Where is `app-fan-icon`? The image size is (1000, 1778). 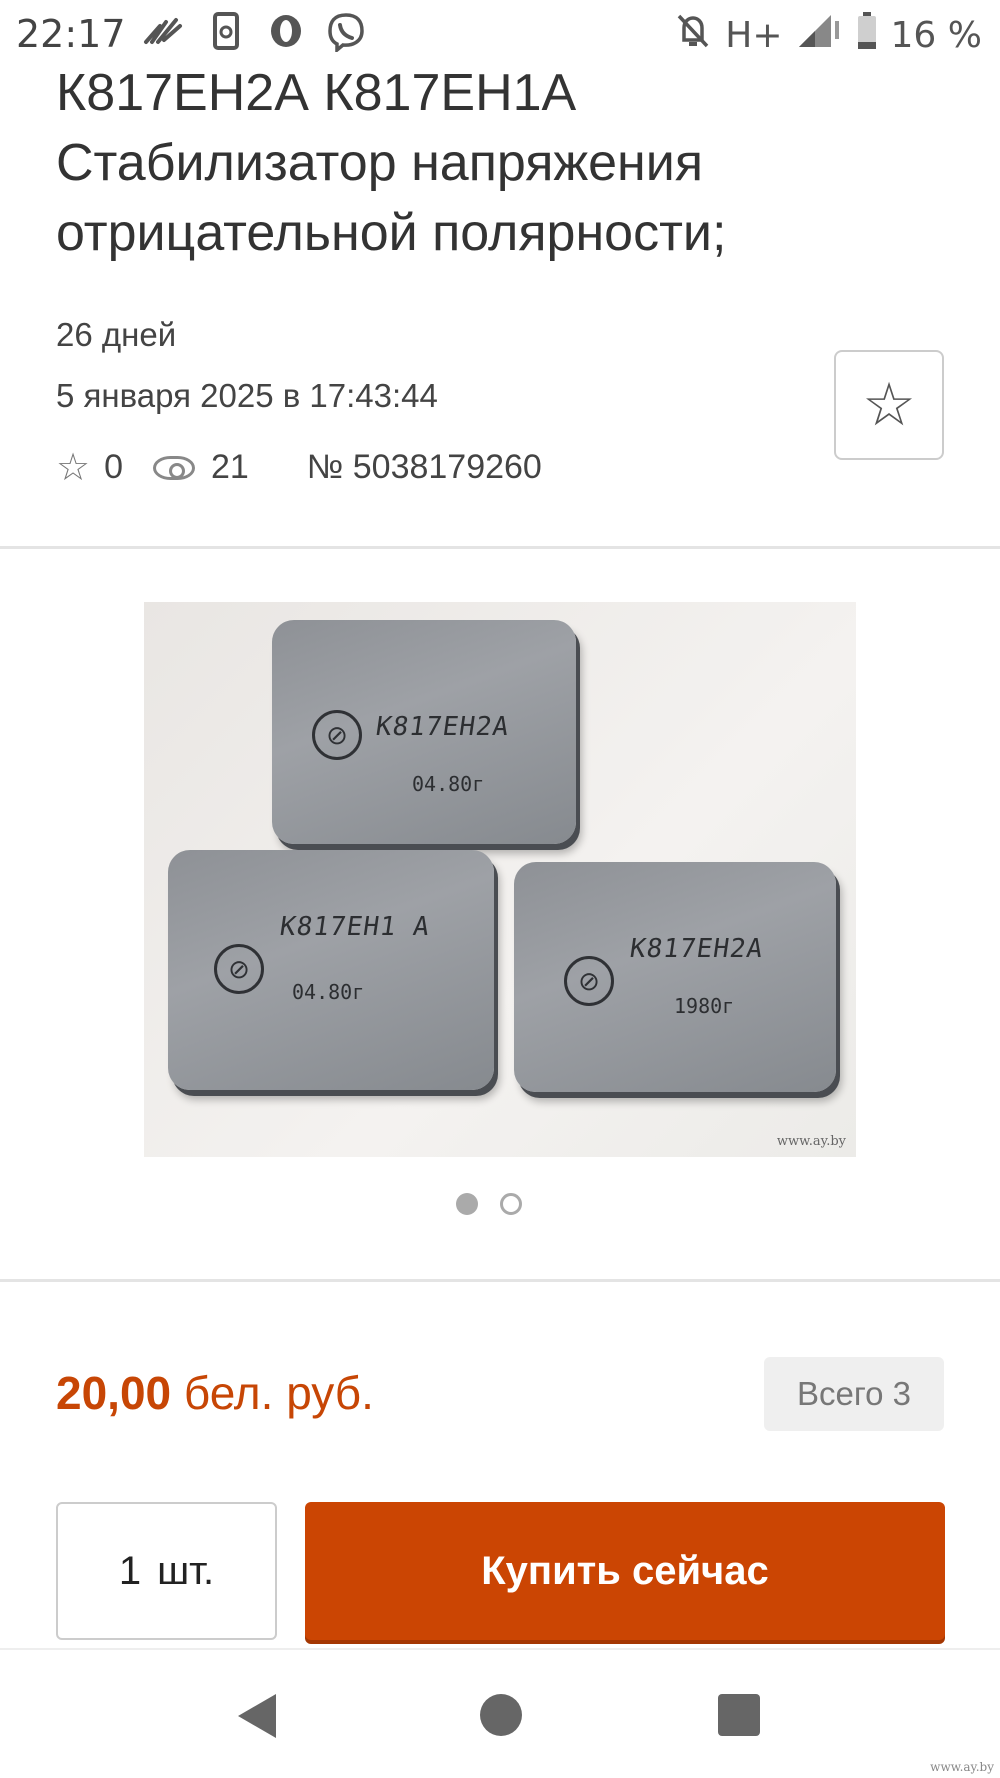 app-fan-icon is located at coordinates (163, 34).